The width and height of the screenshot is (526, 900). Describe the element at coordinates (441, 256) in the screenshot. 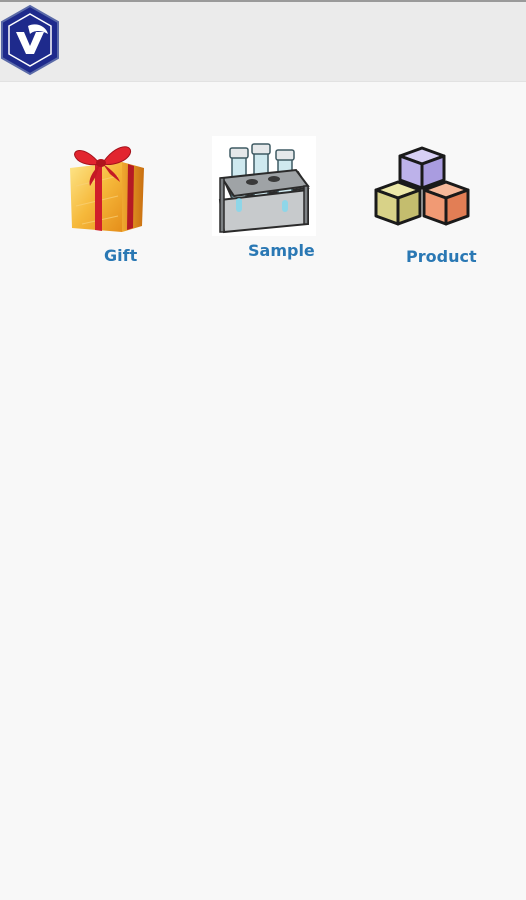

I see `menu-item-product-label: Product` at that location.